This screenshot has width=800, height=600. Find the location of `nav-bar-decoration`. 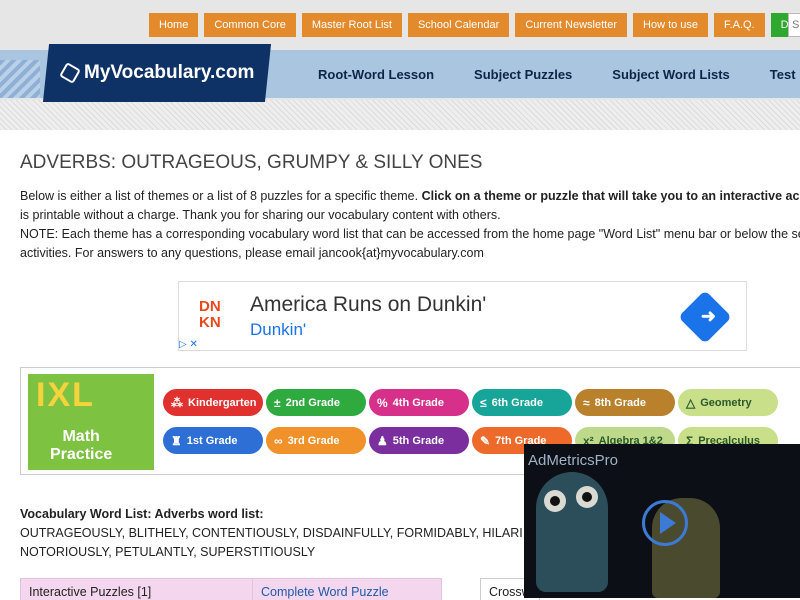

nav-bar-decoration is located at coordinates (20, 79).